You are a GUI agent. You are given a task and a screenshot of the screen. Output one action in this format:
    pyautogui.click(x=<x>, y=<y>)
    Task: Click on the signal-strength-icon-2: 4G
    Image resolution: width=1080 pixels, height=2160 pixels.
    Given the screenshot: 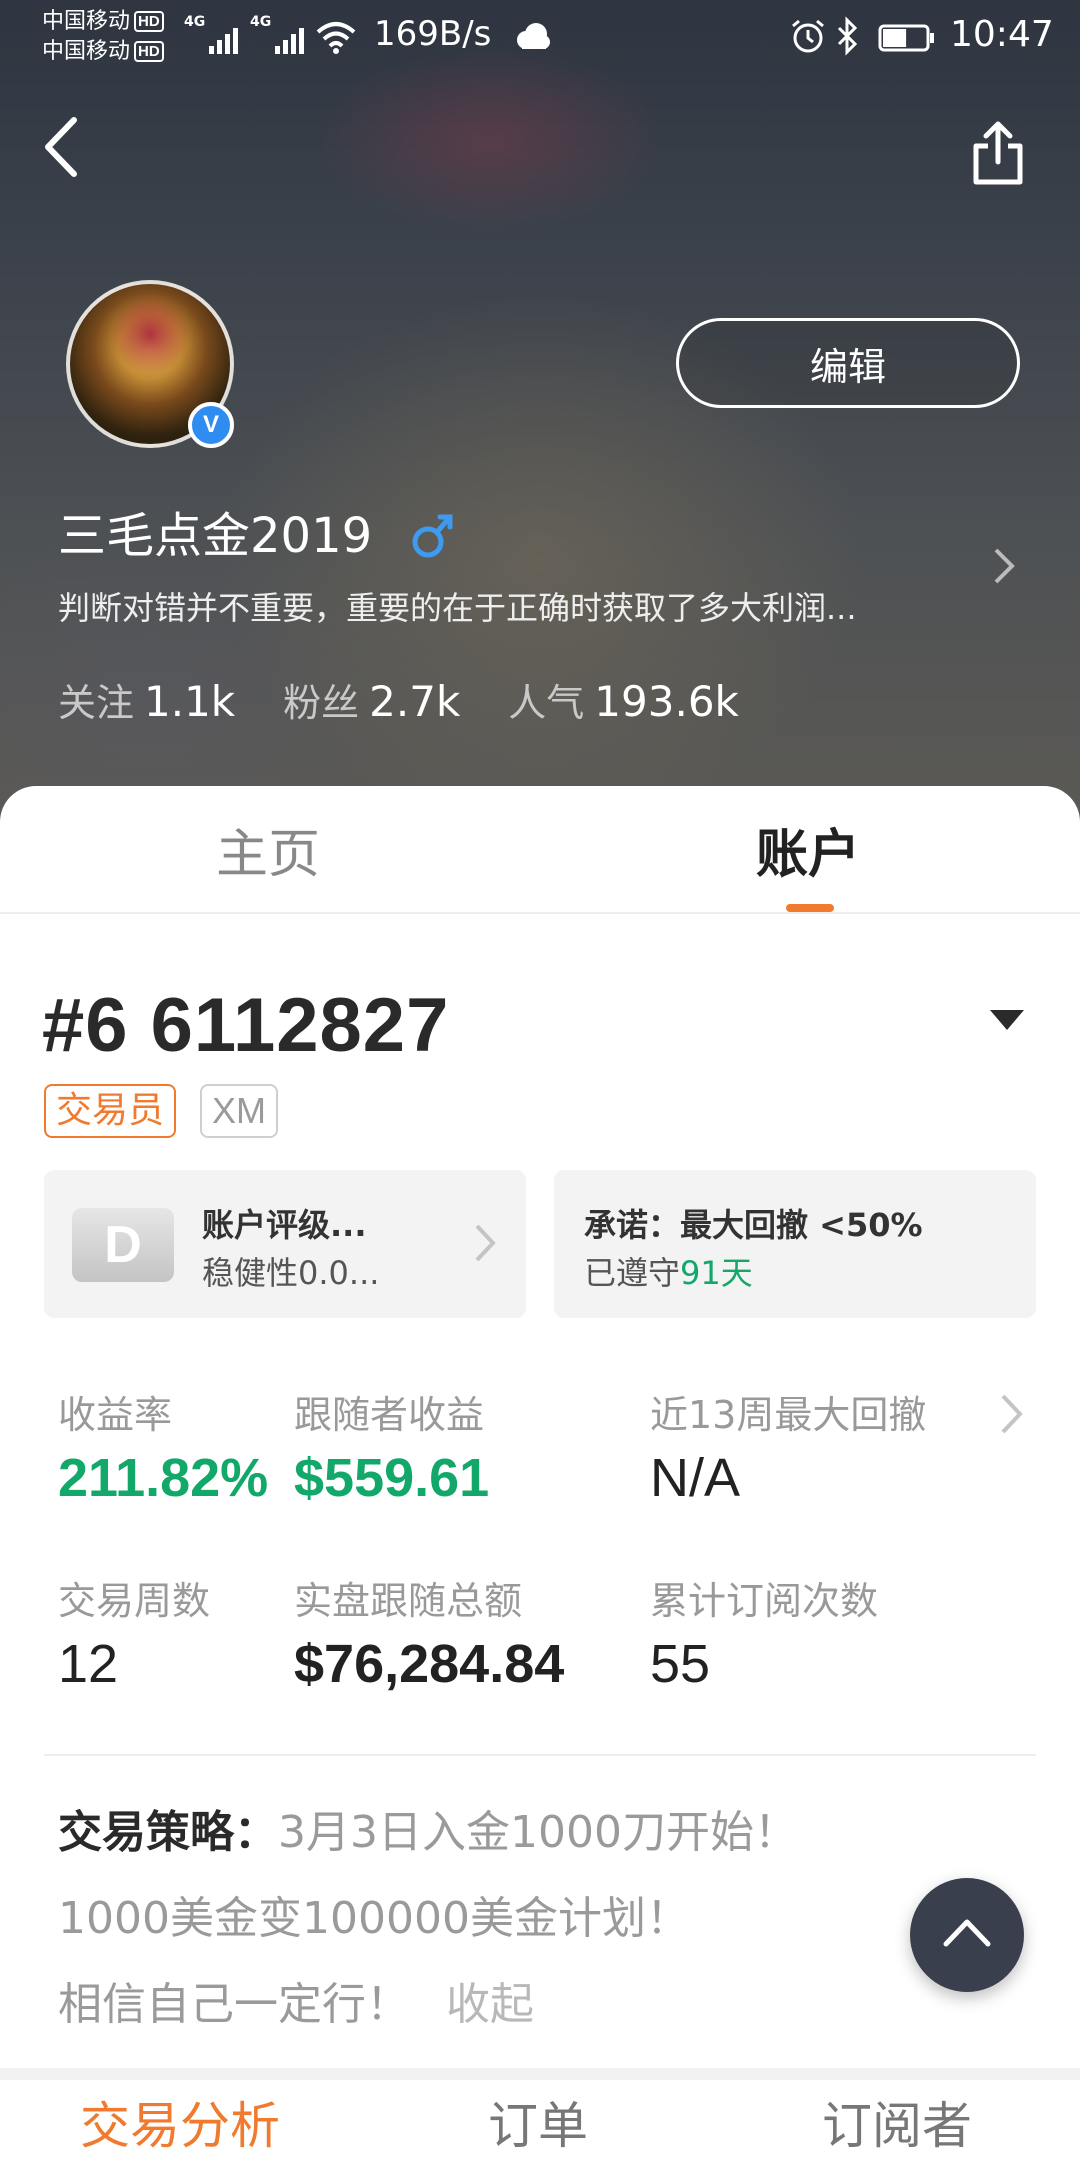 What is the action you would take?
    pyautogui.click(x=277, y=34)
    